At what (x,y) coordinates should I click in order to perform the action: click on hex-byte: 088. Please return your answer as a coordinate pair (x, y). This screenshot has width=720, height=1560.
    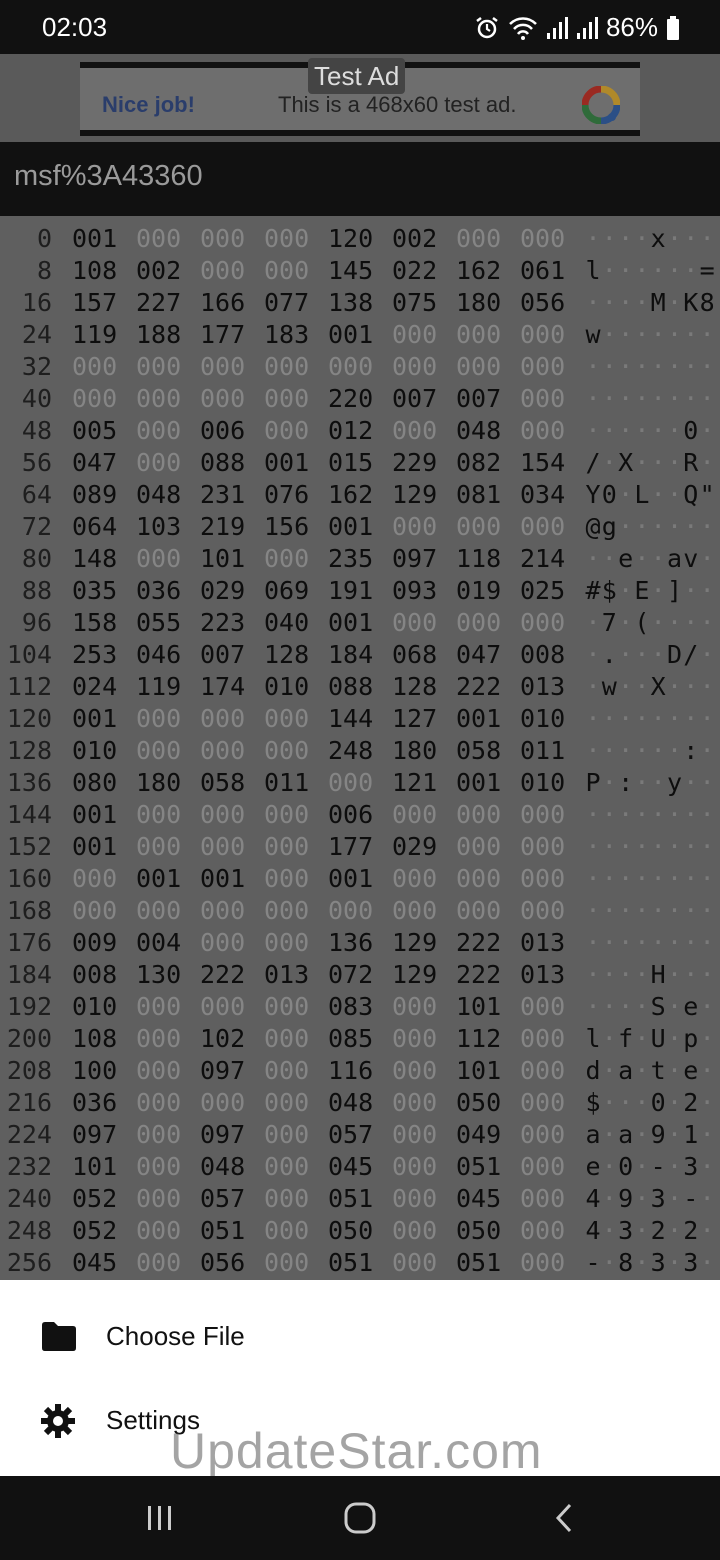
    Looking at the image, I should click on (226, 463).